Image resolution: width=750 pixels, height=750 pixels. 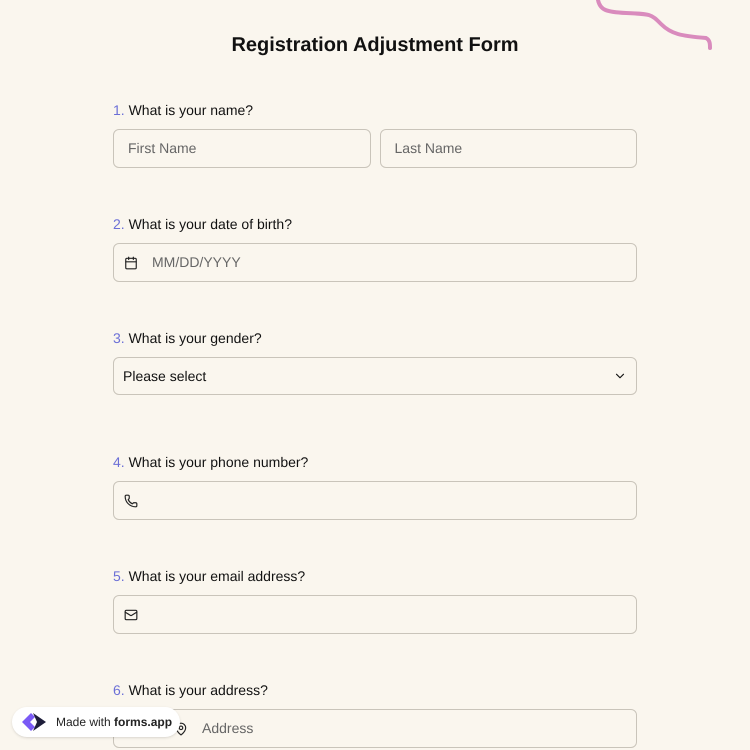 What do you see at coordinates (203, 224) in the screenshot?
I see `question-label: 2. What is your date of birth?` at bounding box center [203, 224].